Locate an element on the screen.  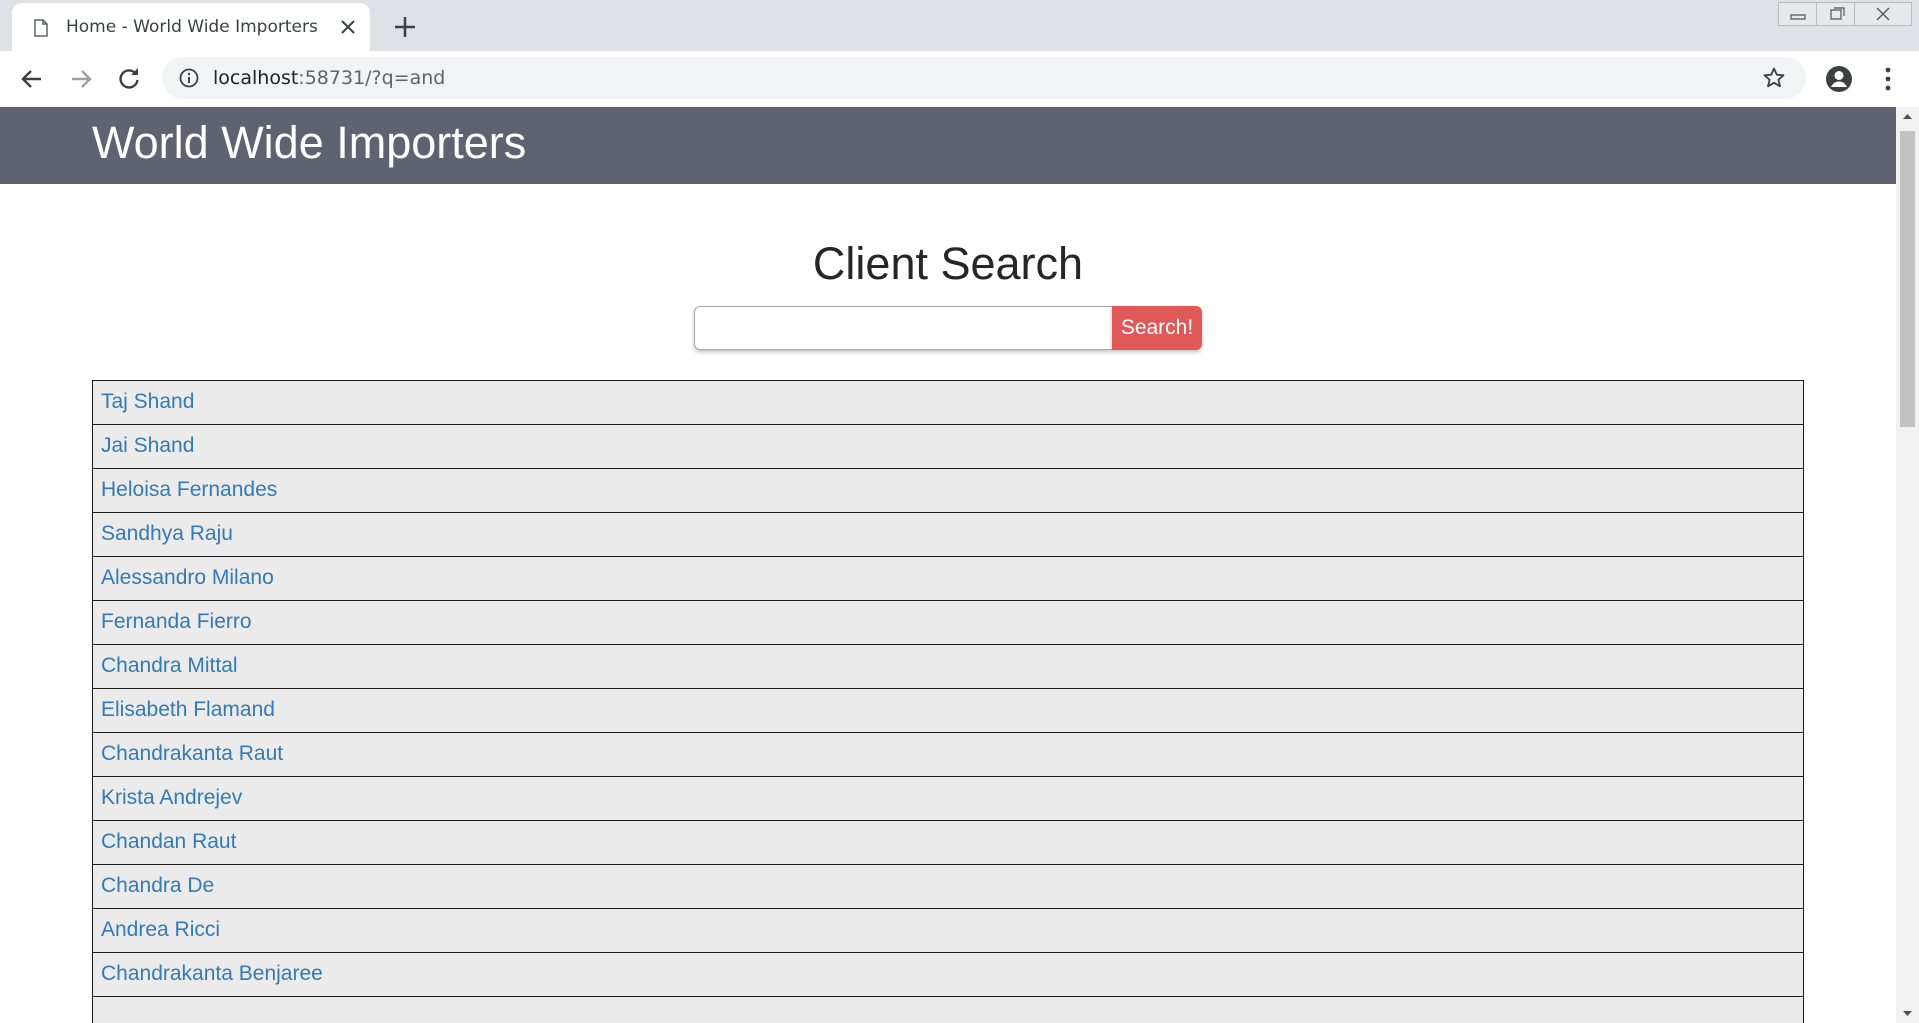
close-tab-icon is located at coordinates (348, 27).